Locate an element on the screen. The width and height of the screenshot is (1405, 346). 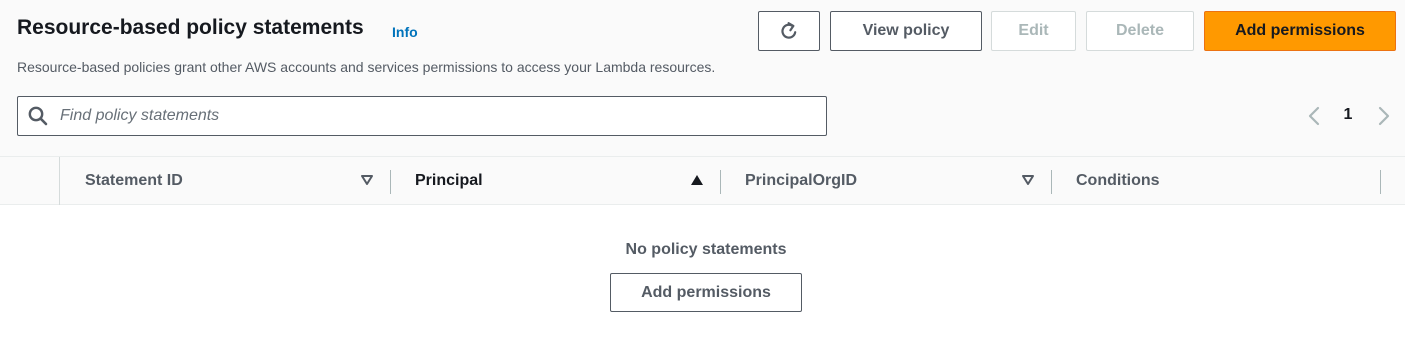
sort-ascending-icon is located at coordinates (697, 180).